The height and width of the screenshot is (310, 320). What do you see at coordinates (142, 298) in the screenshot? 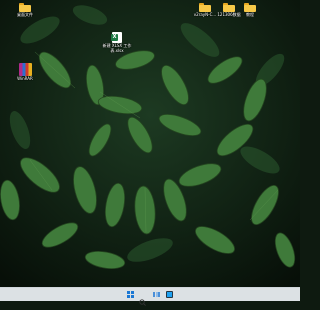
I see `search-icon` at bounding box center [142, 298].